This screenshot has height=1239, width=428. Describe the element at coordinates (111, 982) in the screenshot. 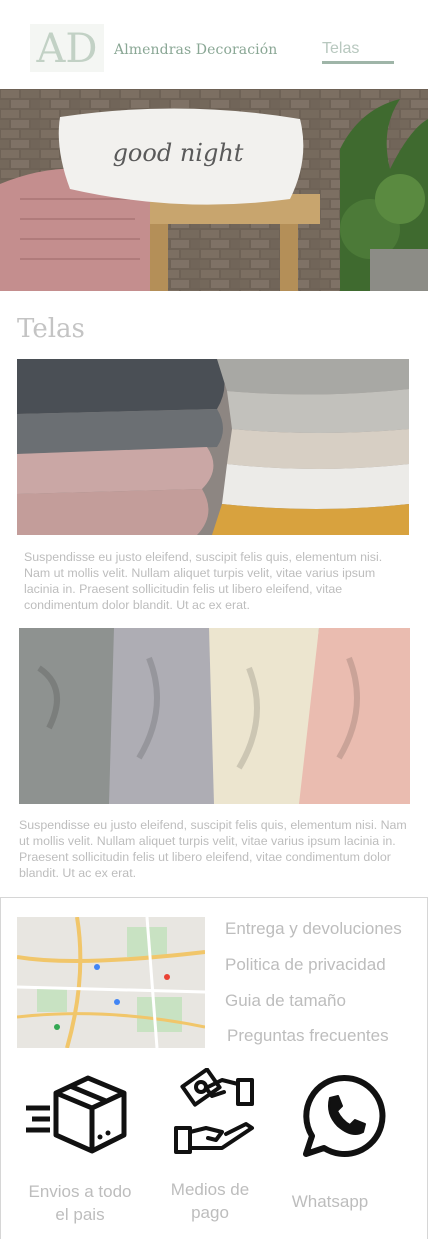

I see `location-map` at that location.